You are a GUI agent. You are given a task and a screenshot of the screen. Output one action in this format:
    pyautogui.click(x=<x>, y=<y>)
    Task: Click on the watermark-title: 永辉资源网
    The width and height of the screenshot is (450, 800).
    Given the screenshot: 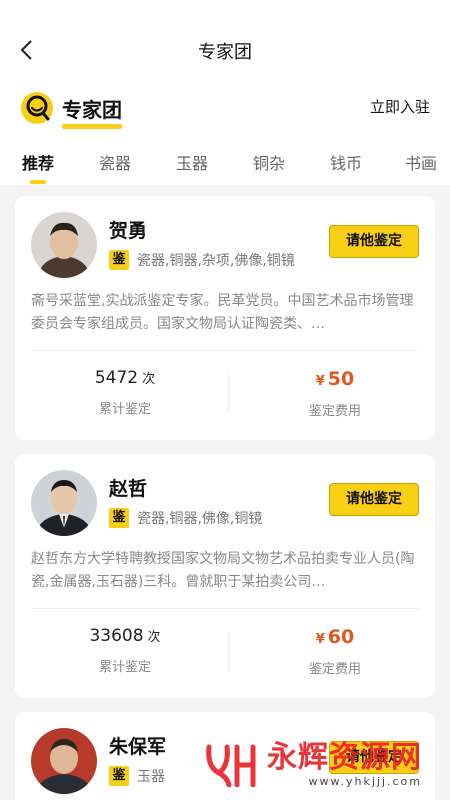 What is the action you would take?
    pyautogui.click(x=344, y=757)
    